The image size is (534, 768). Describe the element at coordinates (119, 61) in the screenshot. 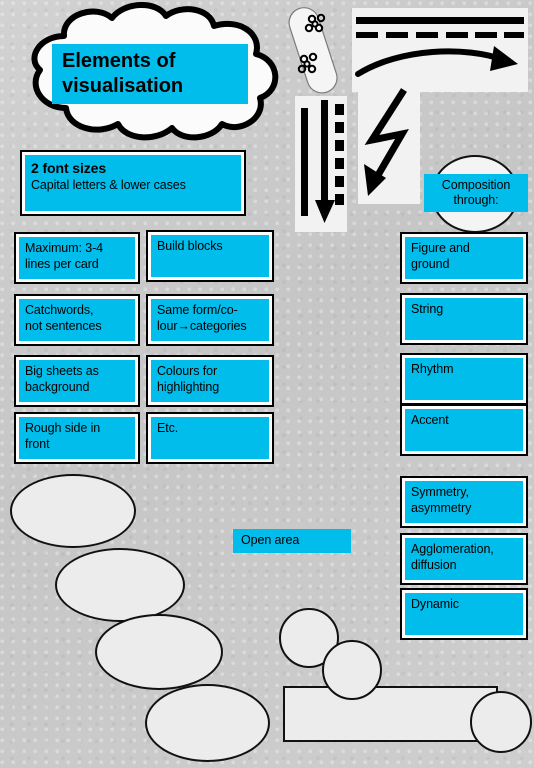

I see `title-line-1: Elements of` at that location.